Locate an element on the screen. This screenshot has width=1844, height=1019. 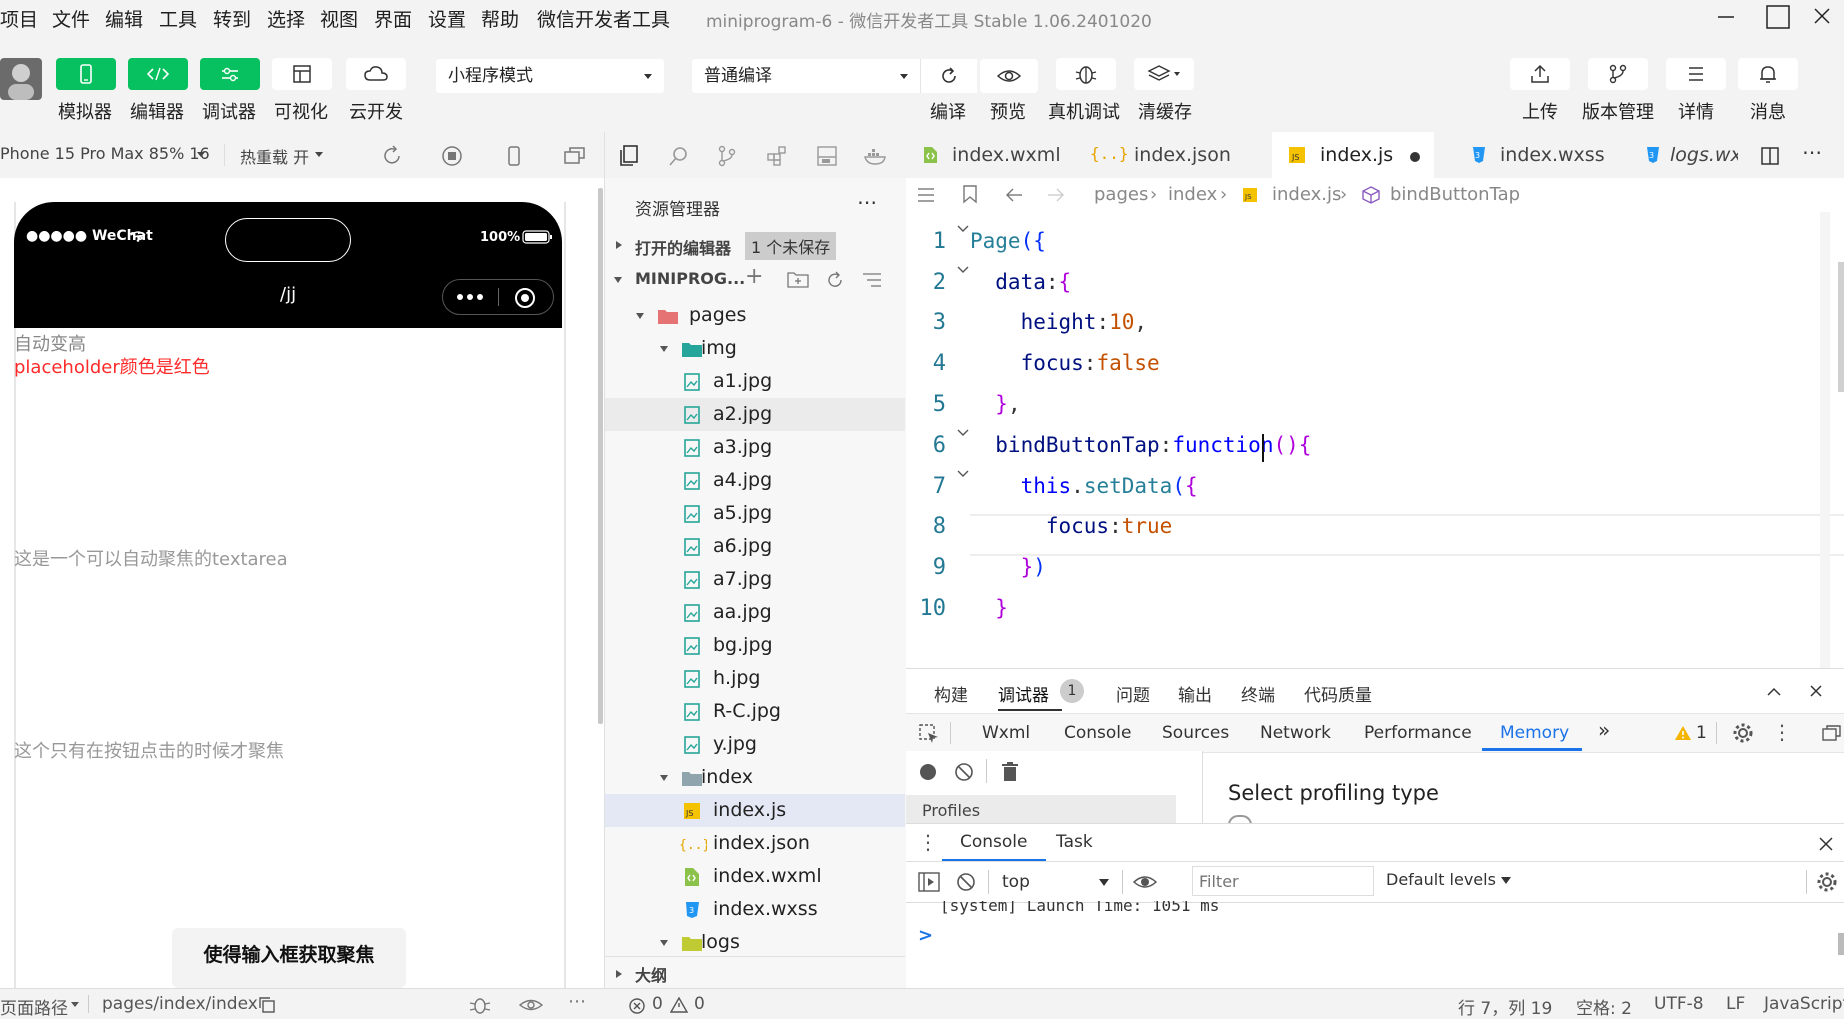
tree-file: R-C.jpg is located at coordinates (755, 711).